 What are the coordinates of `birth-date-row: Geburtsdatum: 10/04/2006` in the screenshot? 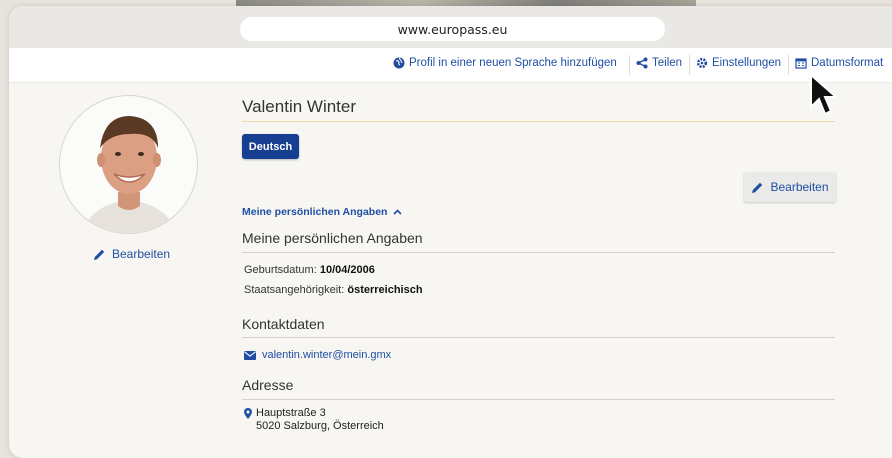 It's located at (309, 270).